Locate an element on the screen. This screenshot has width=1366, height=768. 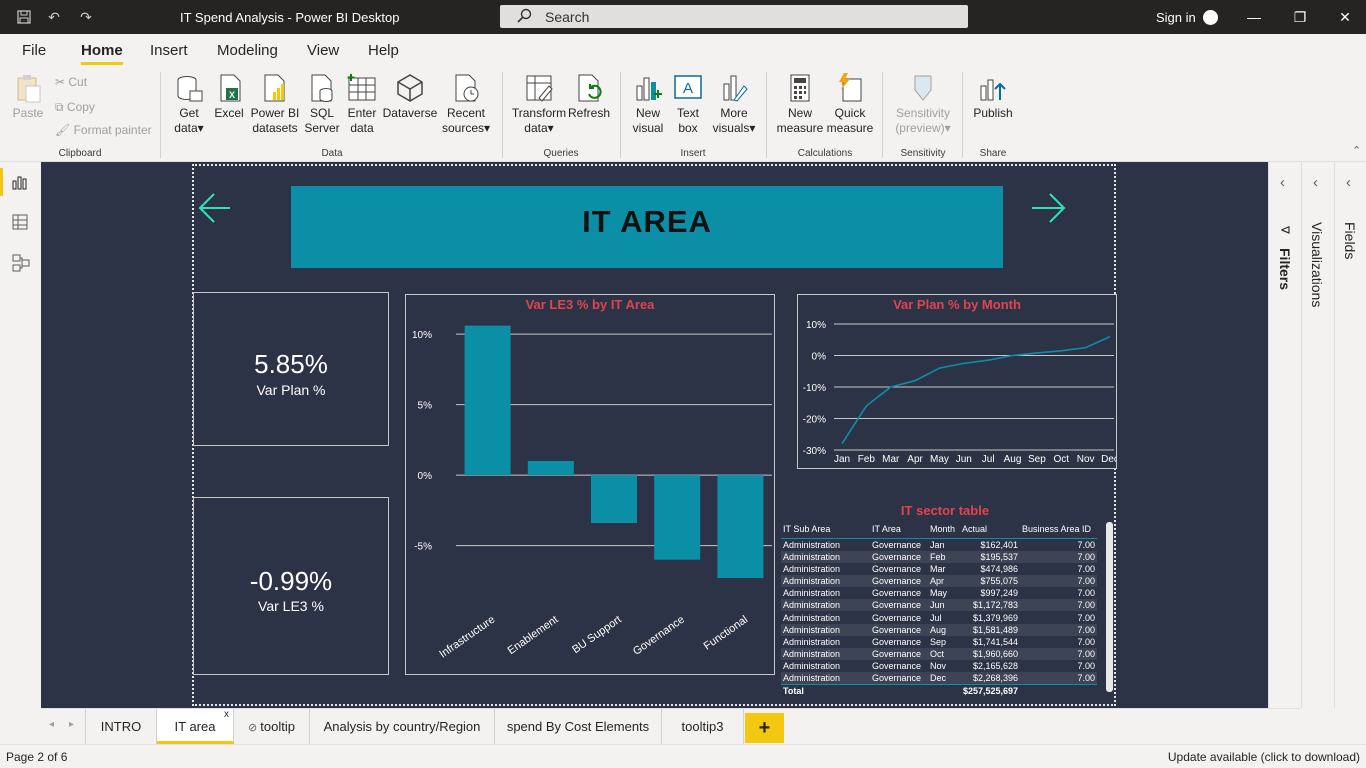
close-tab-icon: x is located at coordinates (226, 714).